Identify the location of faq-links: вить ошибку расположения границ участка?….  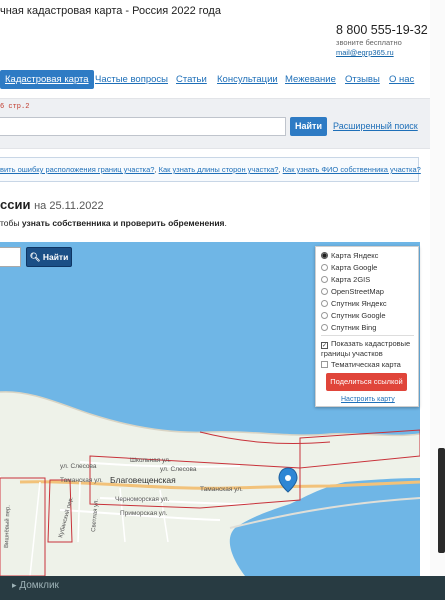
(210, 169).